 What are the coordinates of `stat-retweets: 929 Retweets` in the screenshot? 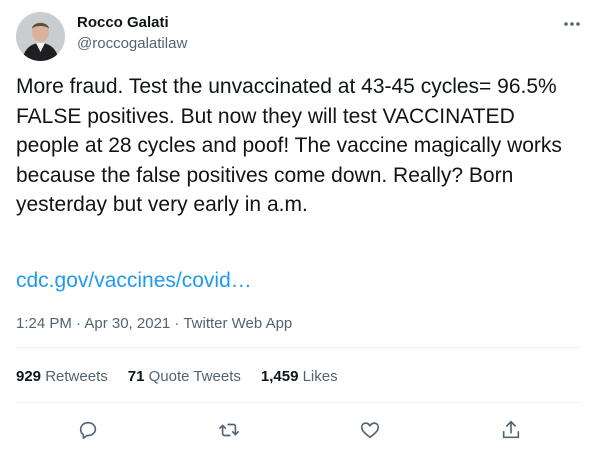 It's located at (62, 376).